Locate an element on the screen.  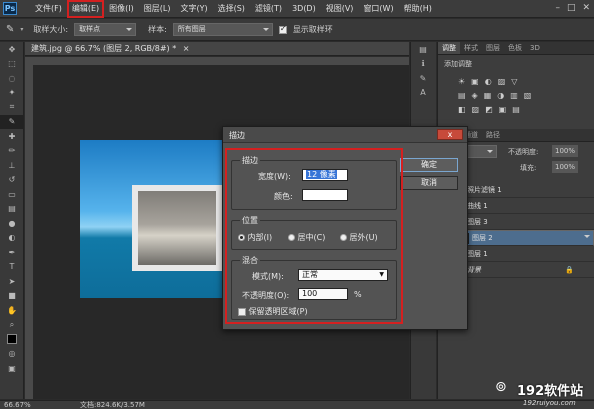
type-tool-icon: T is located at coordinates (12, 267).